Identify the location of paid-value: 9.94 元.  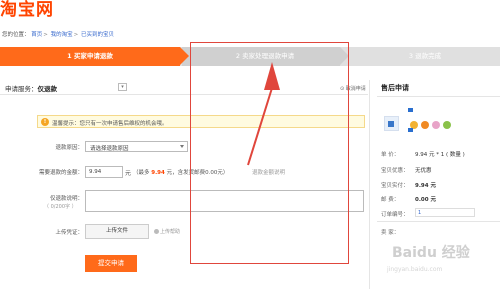
(425, 186).